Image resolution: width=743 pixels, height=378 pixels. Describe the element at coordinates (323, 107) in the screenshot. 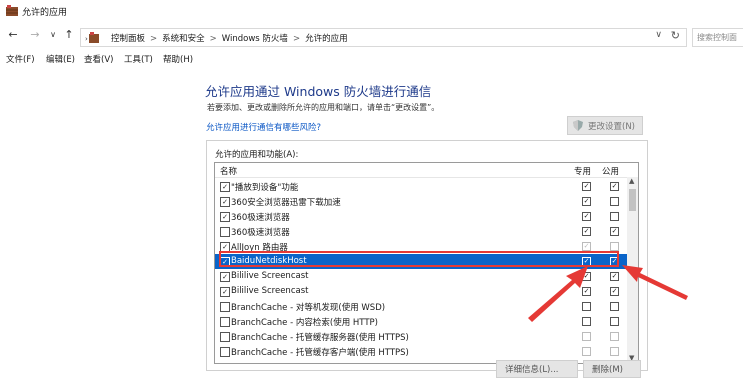

I see `instruction-text: 若要添加、更改或删除所允许的应用和端口，请单击“更改设置”。` at that location.